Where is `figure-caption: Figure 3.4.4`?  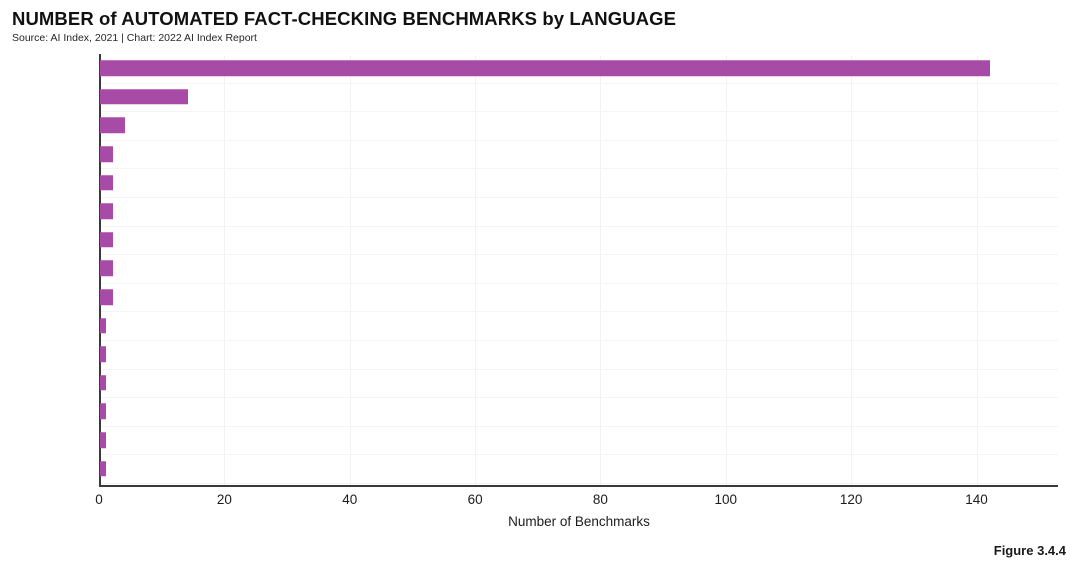
figure-caption: Figure 3.4.4 is located at coordinates (1029, 550).